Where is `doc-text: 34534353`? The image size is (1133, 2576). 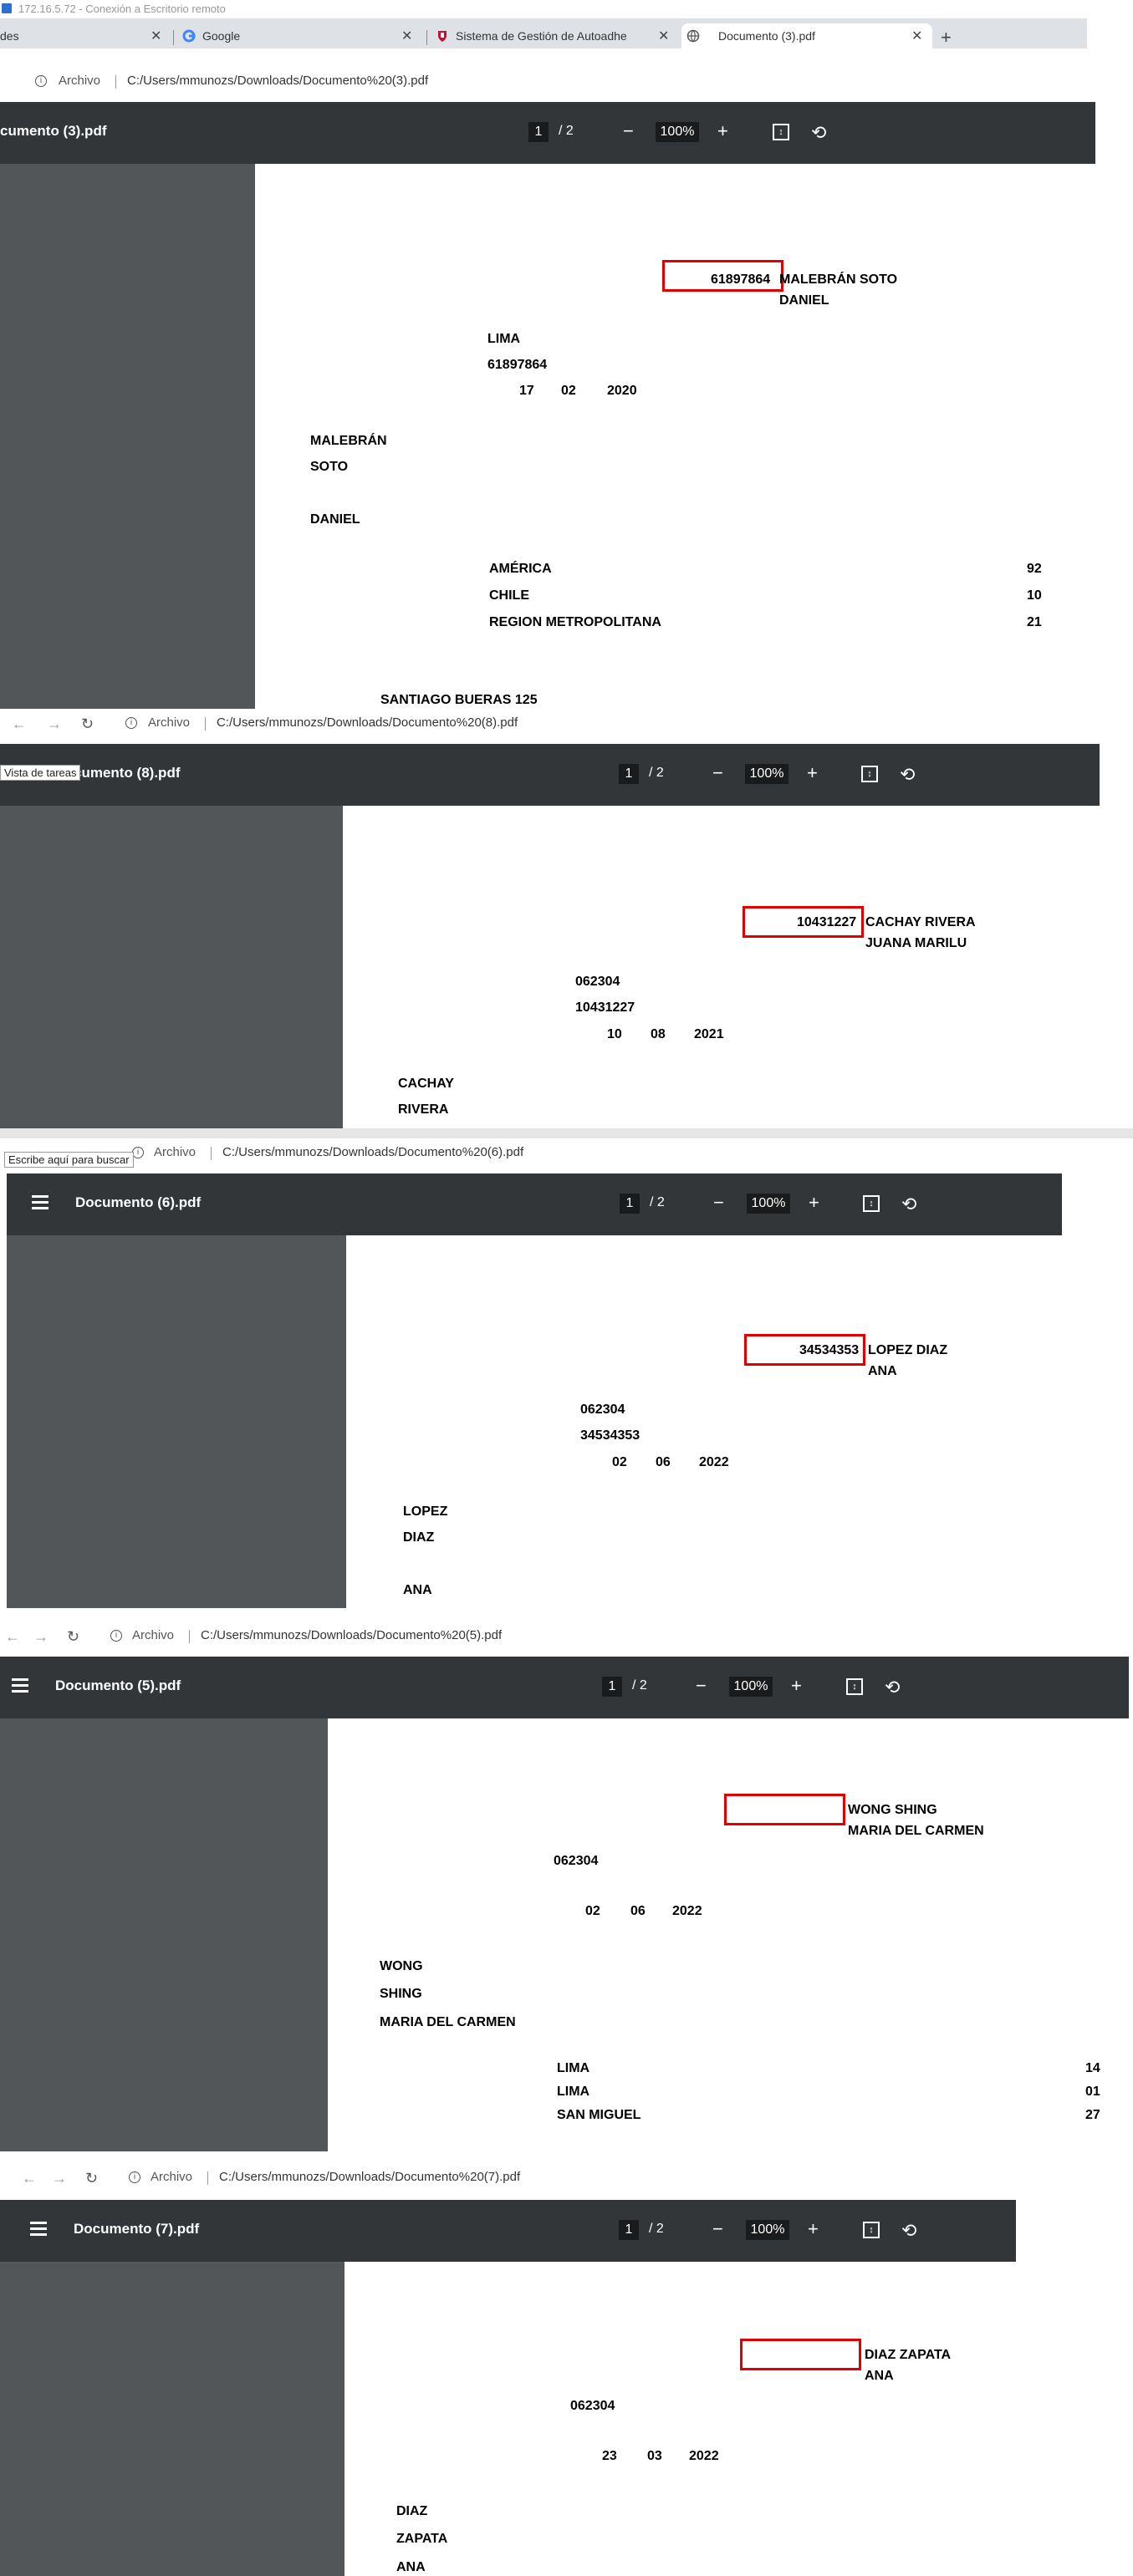
doc-text: 34534353 is located at coordinates (610, 1435).